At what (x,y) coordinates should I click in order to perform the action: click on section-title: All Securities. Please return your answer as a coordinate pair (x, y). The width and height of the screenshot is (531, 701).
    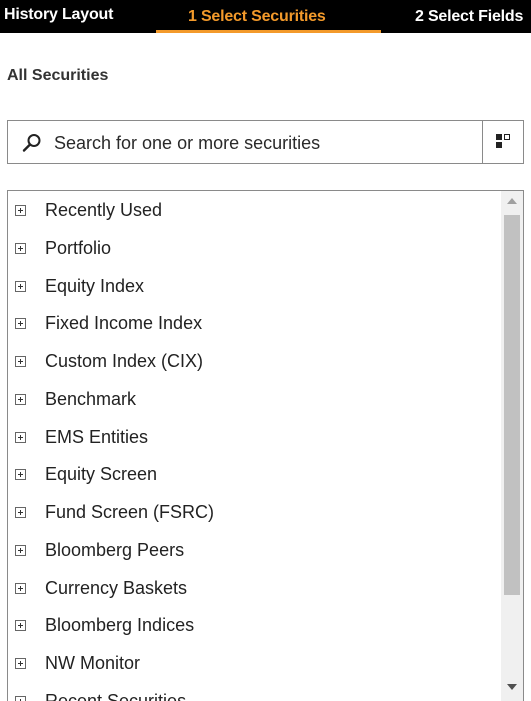
    Looking at the image, I should click on (58, 75).